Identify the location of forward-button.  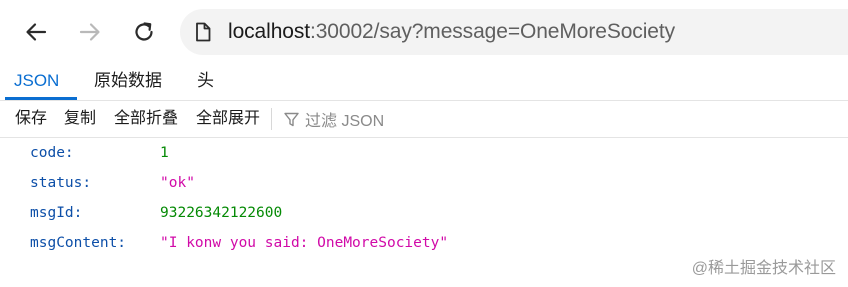
(90, 32).